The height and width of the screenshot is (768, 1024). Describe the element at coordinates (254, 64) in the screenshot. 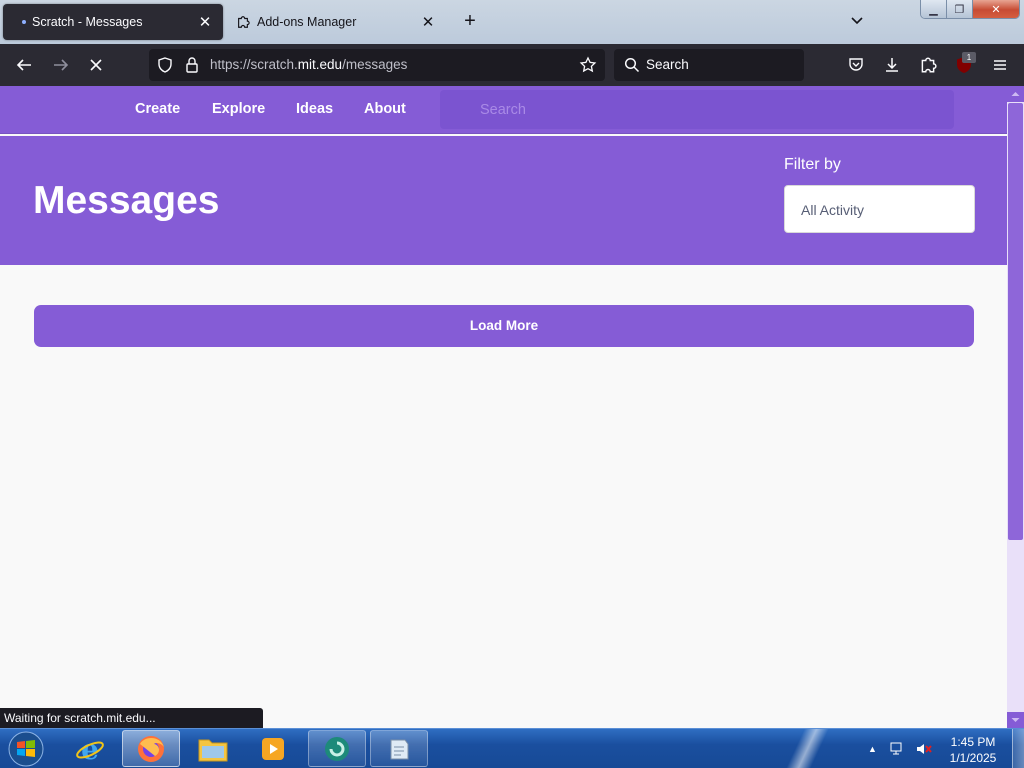

I see `url-prefix: https://scratch.` at that location.